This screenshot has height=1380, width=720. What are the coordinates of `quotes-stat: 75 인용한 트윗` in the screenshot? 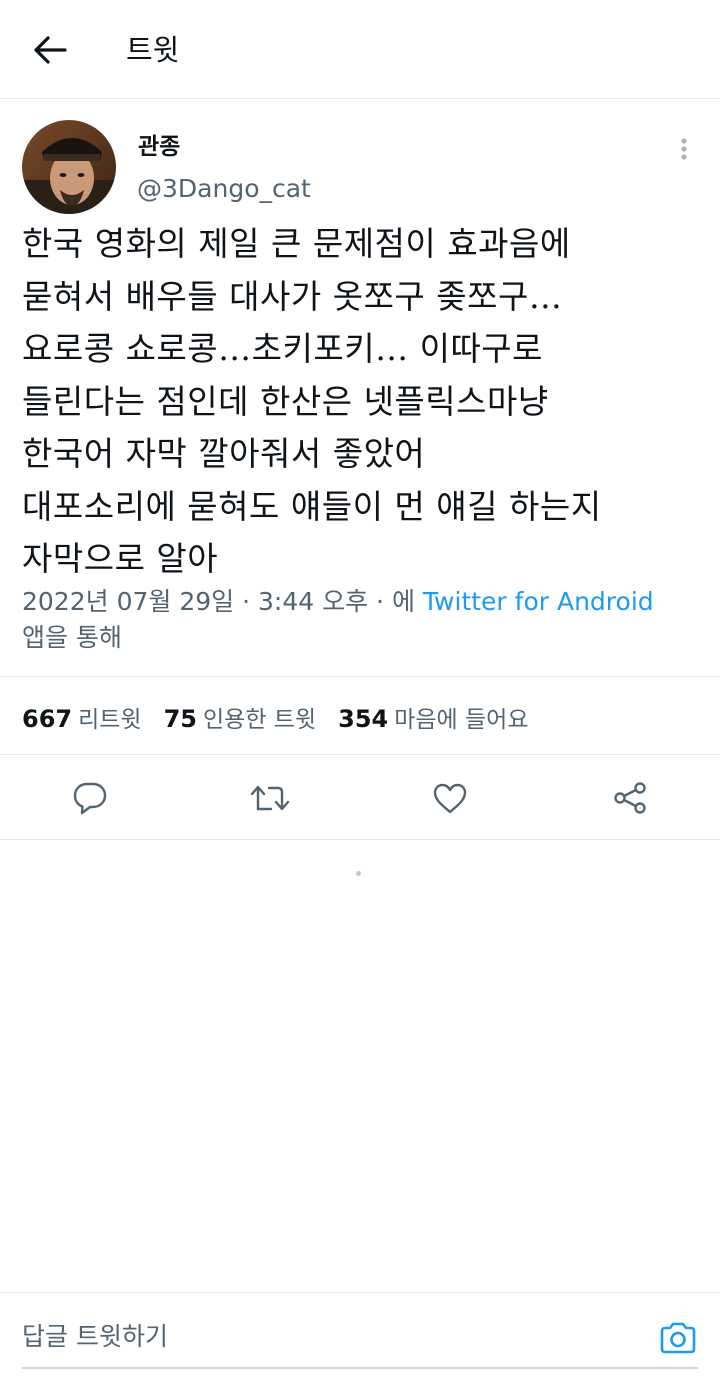 It's located at (240, 717).